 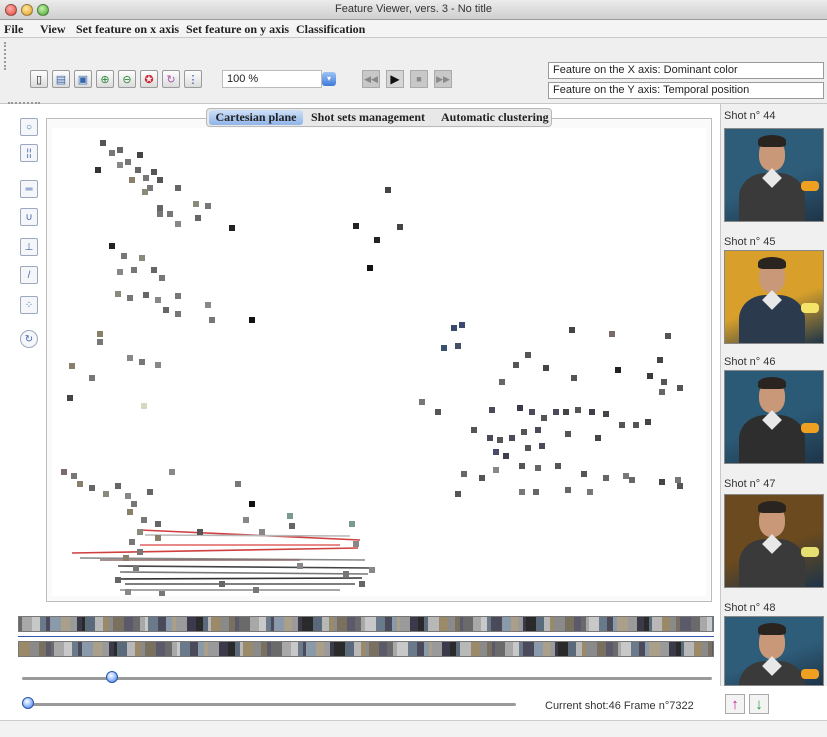 I want to click on zoom-select: 100 %, so click(x=272, y=79).